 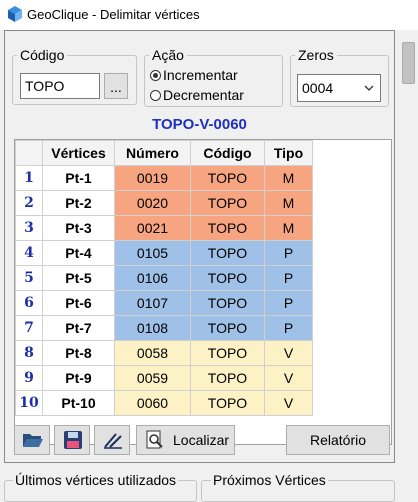 I want to click on table-row: 2 Pt-2 0020 TOPO M, so click(x=164, y=203).